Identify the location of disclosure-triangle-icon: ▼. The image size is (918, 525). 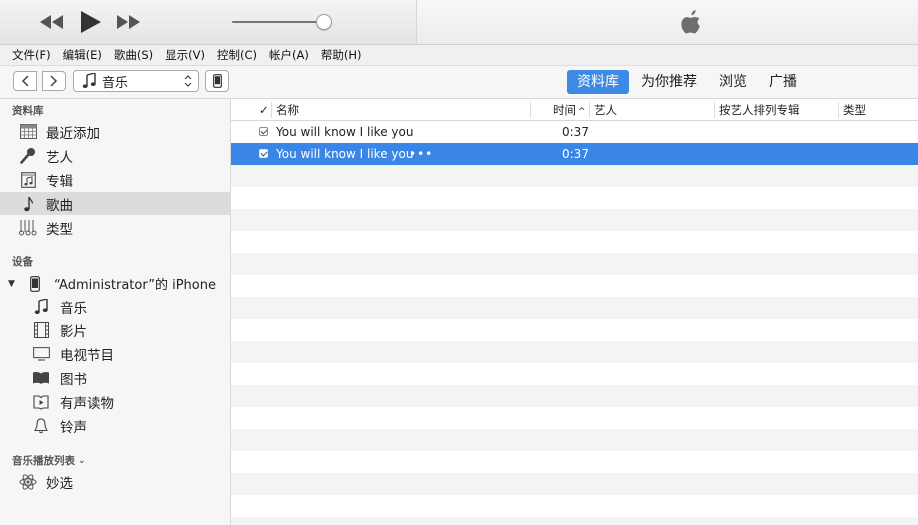
(12, 284).